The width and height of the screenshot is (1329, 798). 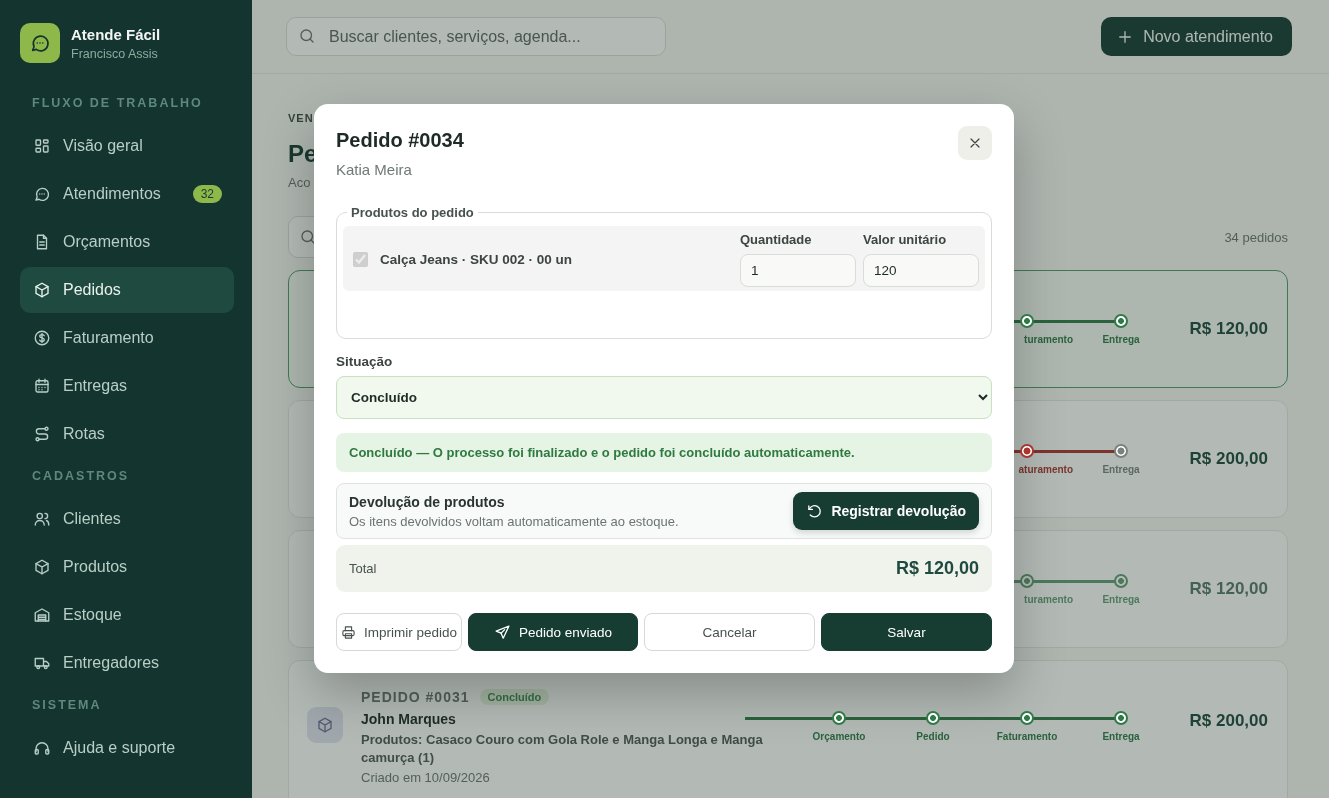 What do you see at coordinates (415, 697) in the screenshot?
I see `order-number: PEDIDO #0031` at bounding box center [415, 697].